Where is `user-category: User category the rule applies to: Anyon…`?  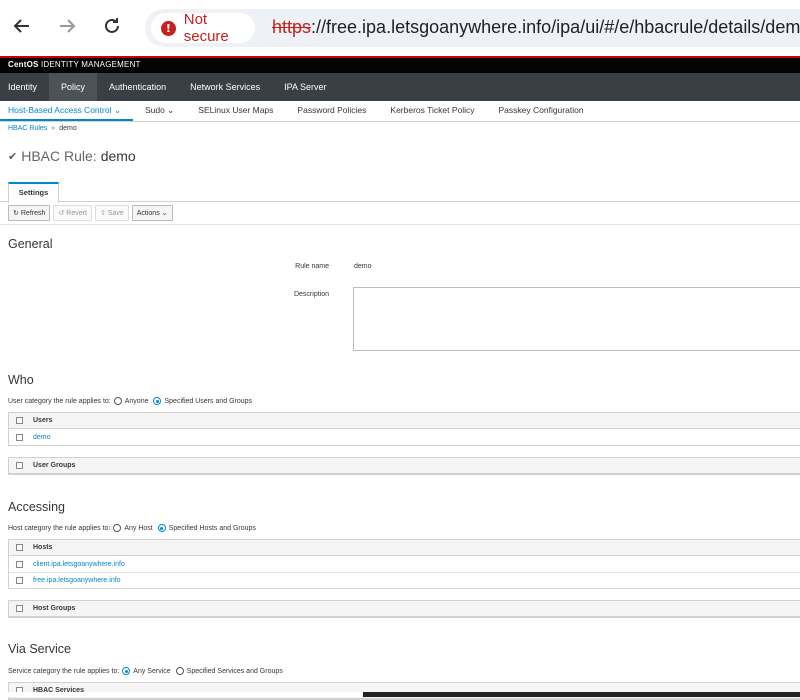 user-category: User category the rule applies to: Anyon… is located at coordinates (130, 401).